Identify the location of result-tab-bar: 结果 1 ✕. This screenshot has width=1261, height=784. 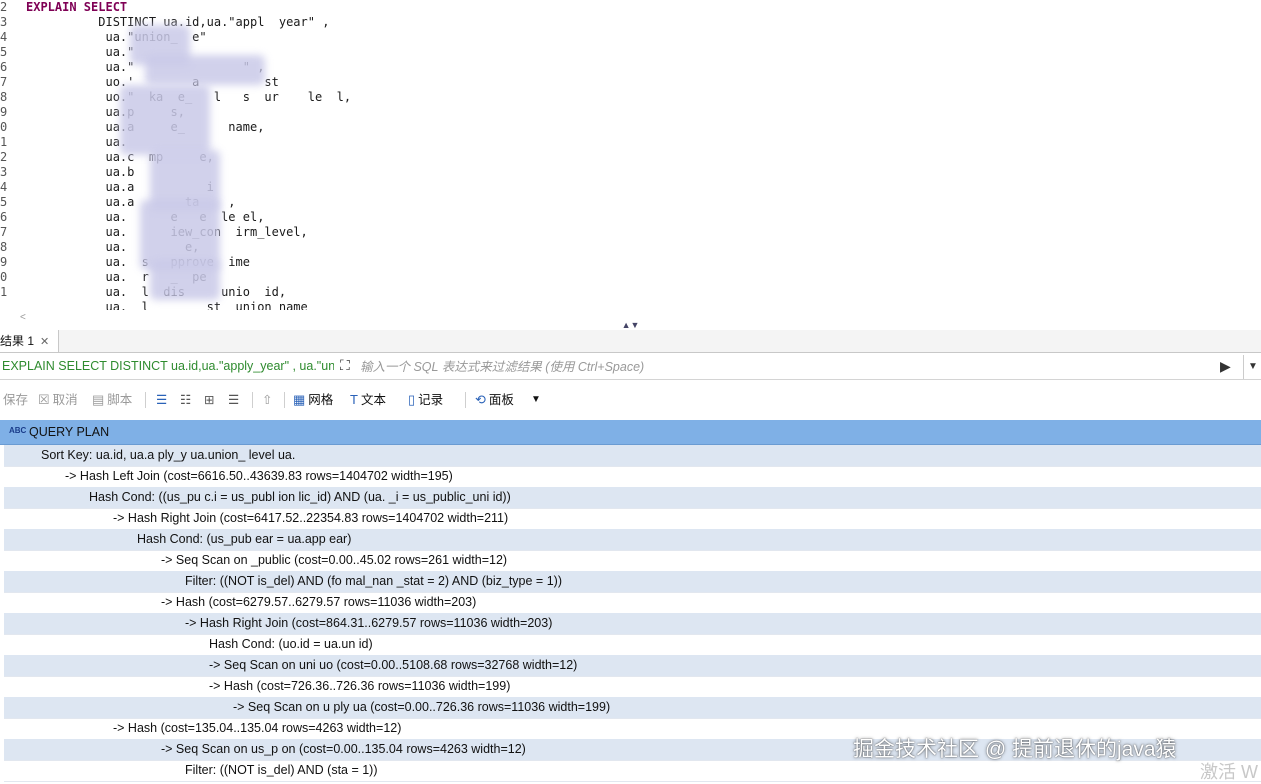
(630, 341).